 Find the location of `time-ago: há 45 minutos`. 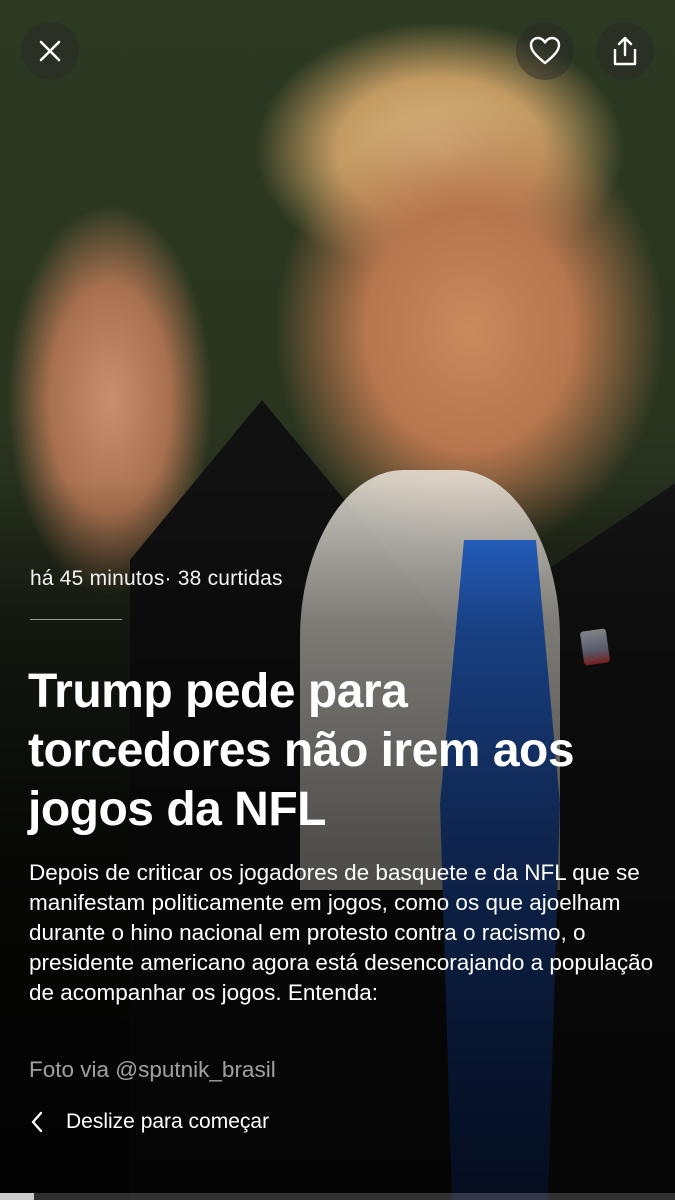

time-ago: há 45 minutos is located at coordinates (97, 578).